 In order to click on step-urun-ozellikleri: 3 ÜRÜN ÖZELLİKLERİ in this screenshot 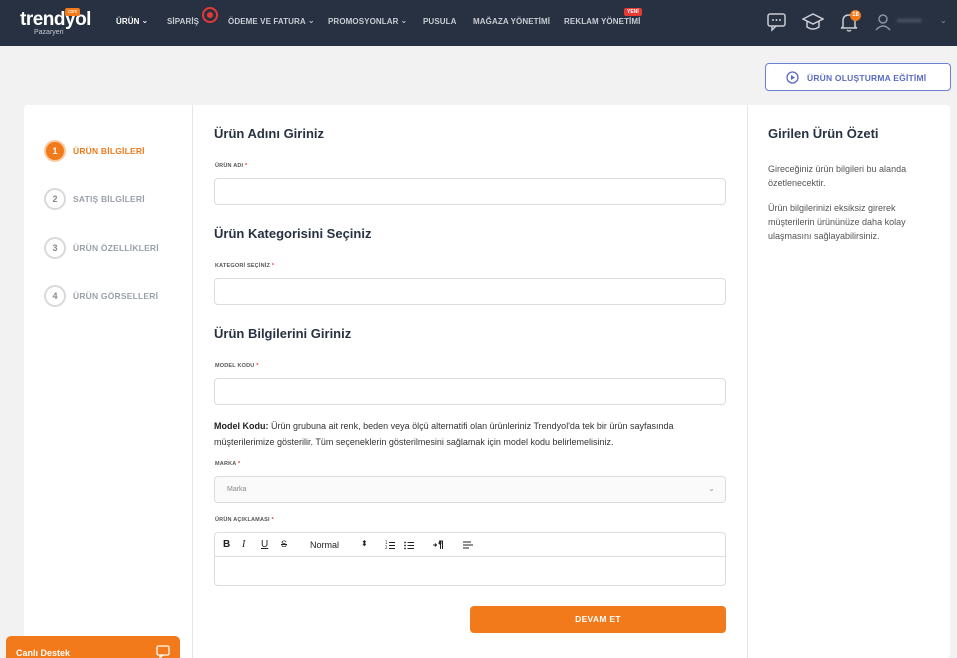, I will do `click(116, 248)`.